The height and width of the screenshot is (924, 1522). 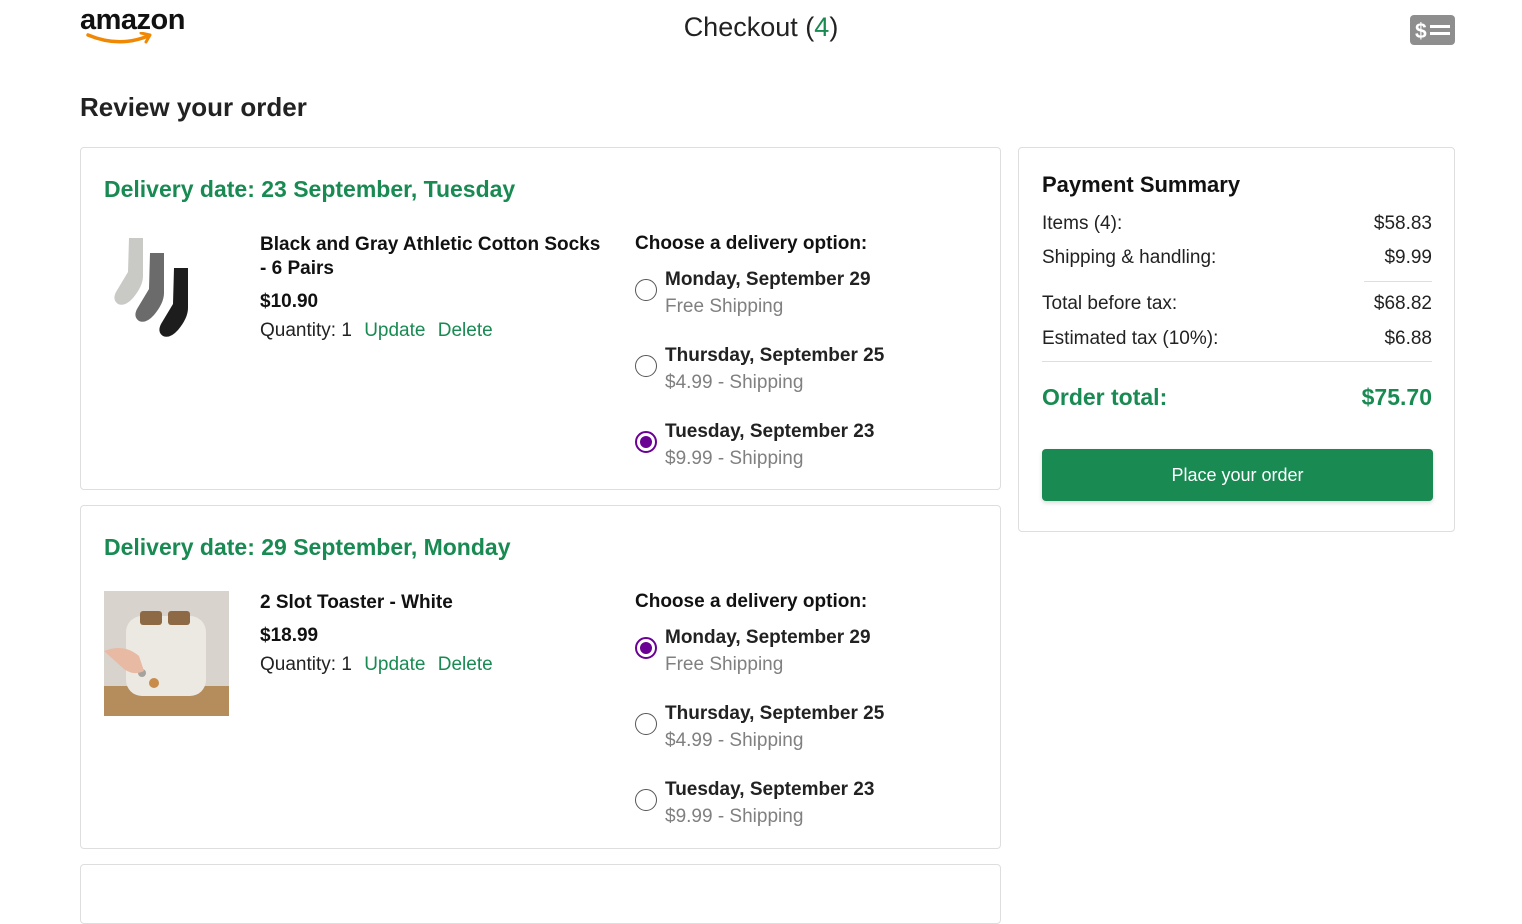 What do you see at coordinates (1398, 281) in the screenshot?
I see `subtotal-divider` at bounding box center [1398, 281].